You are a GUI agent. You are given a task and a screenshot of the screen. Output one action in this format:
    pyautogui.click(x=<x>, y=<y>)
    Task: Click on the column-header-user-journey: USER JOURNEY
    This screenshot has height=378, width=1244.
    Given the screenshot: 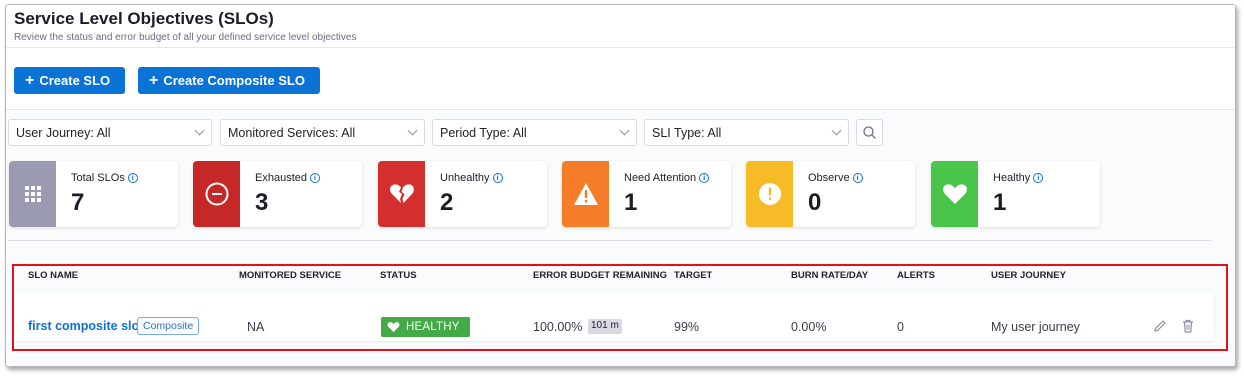 What is the action you would take?
    pyautogui.click(x=1028, y=275)
    